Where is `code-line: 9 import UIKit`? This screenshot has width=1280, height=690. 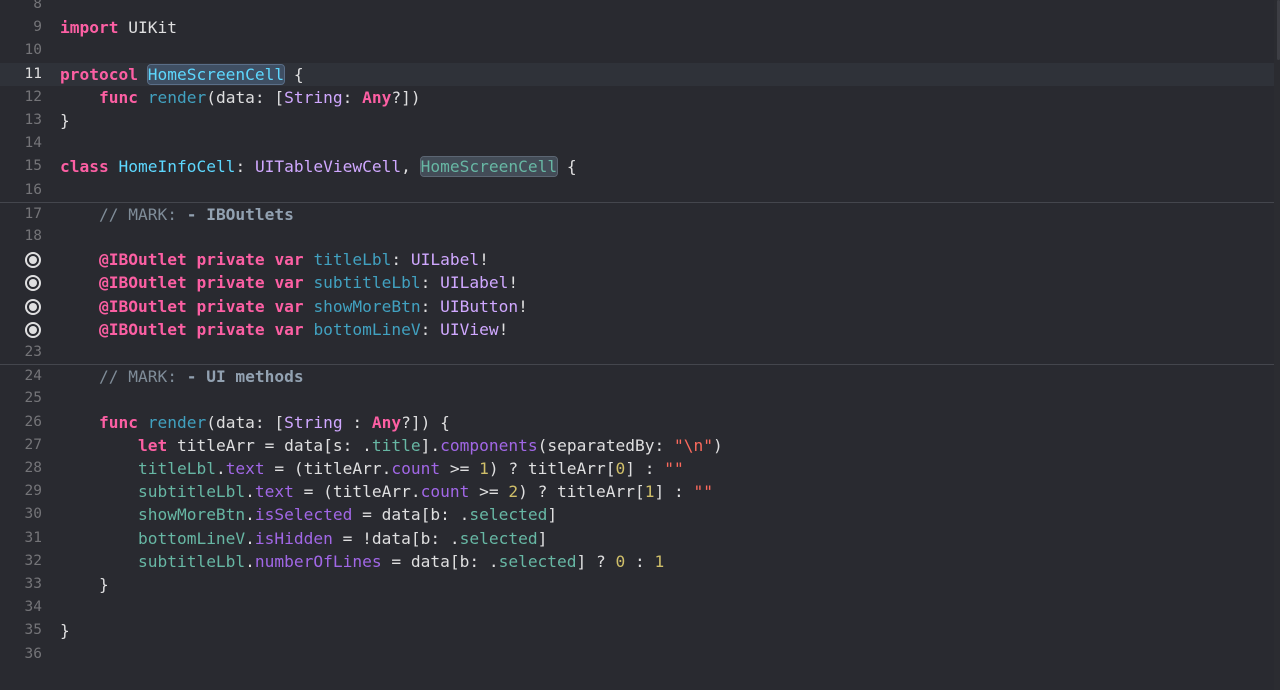
code-line: 9 import UIKit is located at coordinates (640, 27).